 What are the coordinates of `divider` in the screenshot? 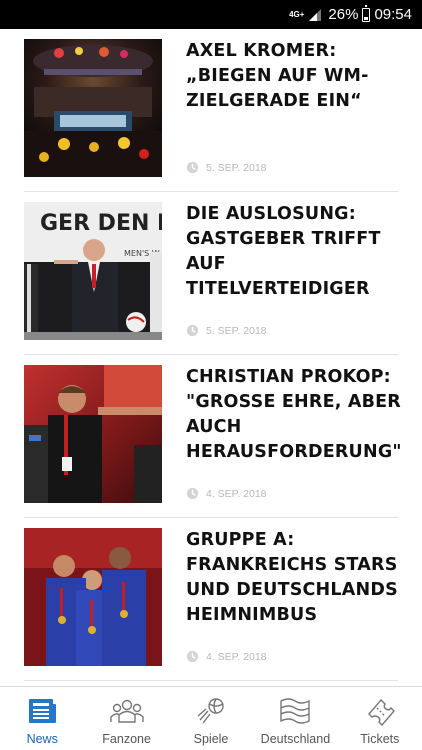 It's located at (211, 680).